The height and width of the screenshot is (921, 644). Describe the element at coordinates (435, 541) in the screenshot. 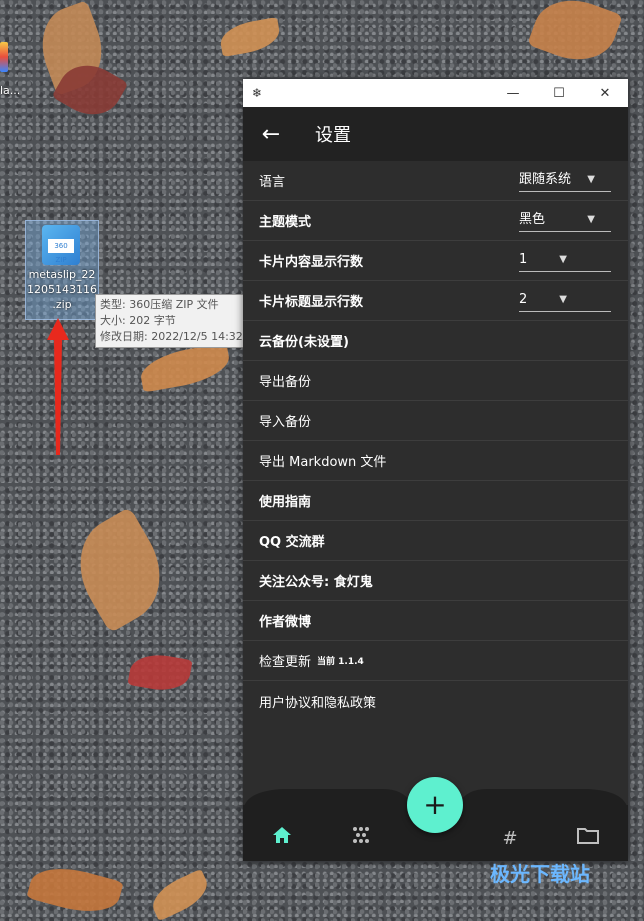

I see `setting-qq-group: QQ 交流群` at that location.